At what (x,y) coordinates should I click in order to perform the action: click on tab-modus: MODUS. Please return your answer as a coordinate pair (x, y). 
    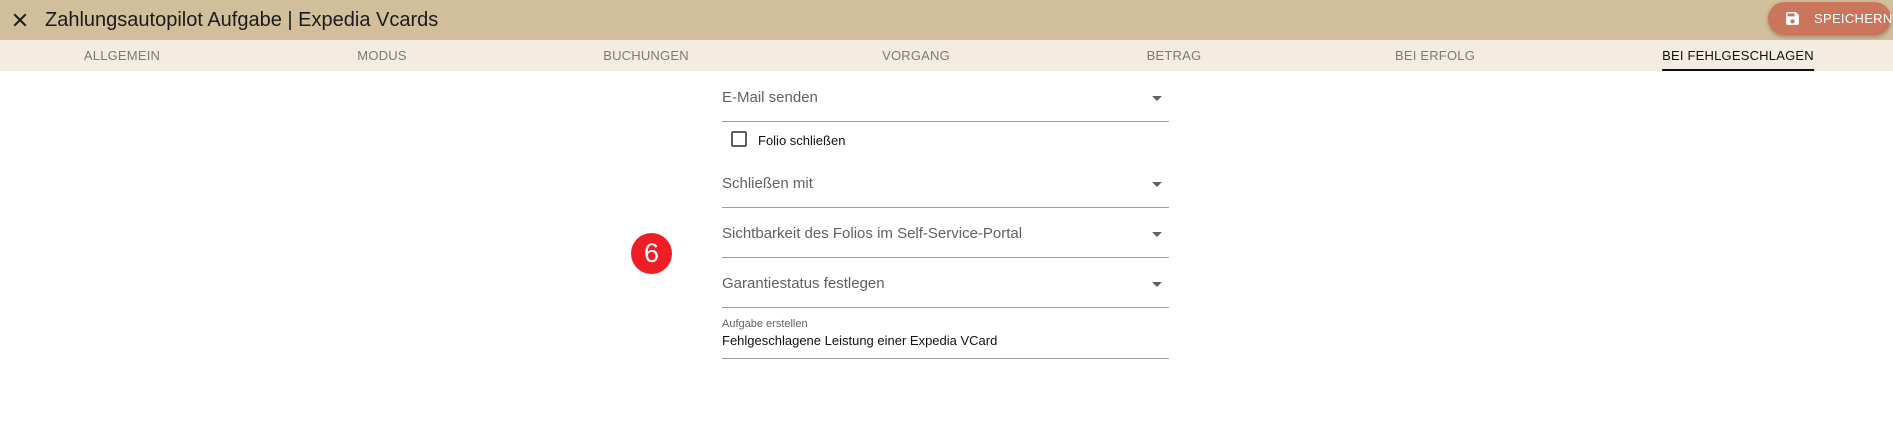
    Looking at the image, I should click on (381, 55).